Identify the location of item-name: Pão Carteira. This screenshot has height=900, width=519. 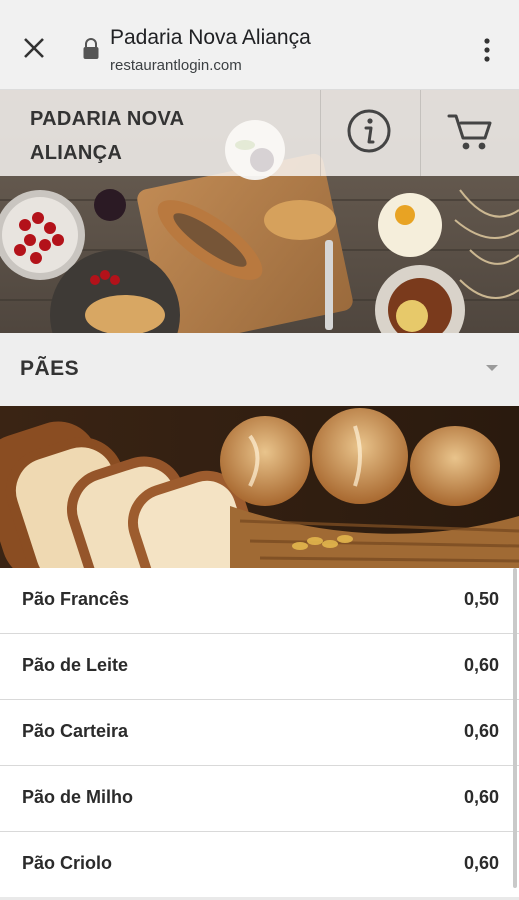
(75, 731).